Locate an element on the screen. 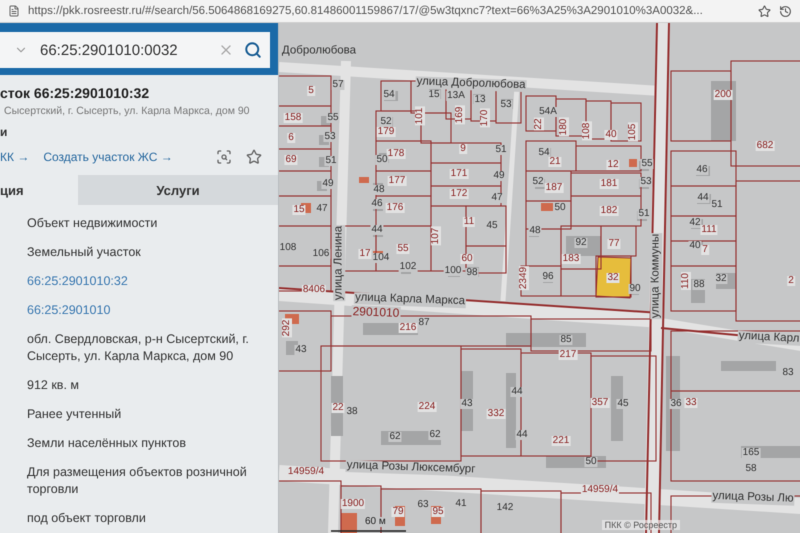 Image resolution: width=800 pixels, height=533 pixels. building-number: 44 is located at coordinates (522, 435).